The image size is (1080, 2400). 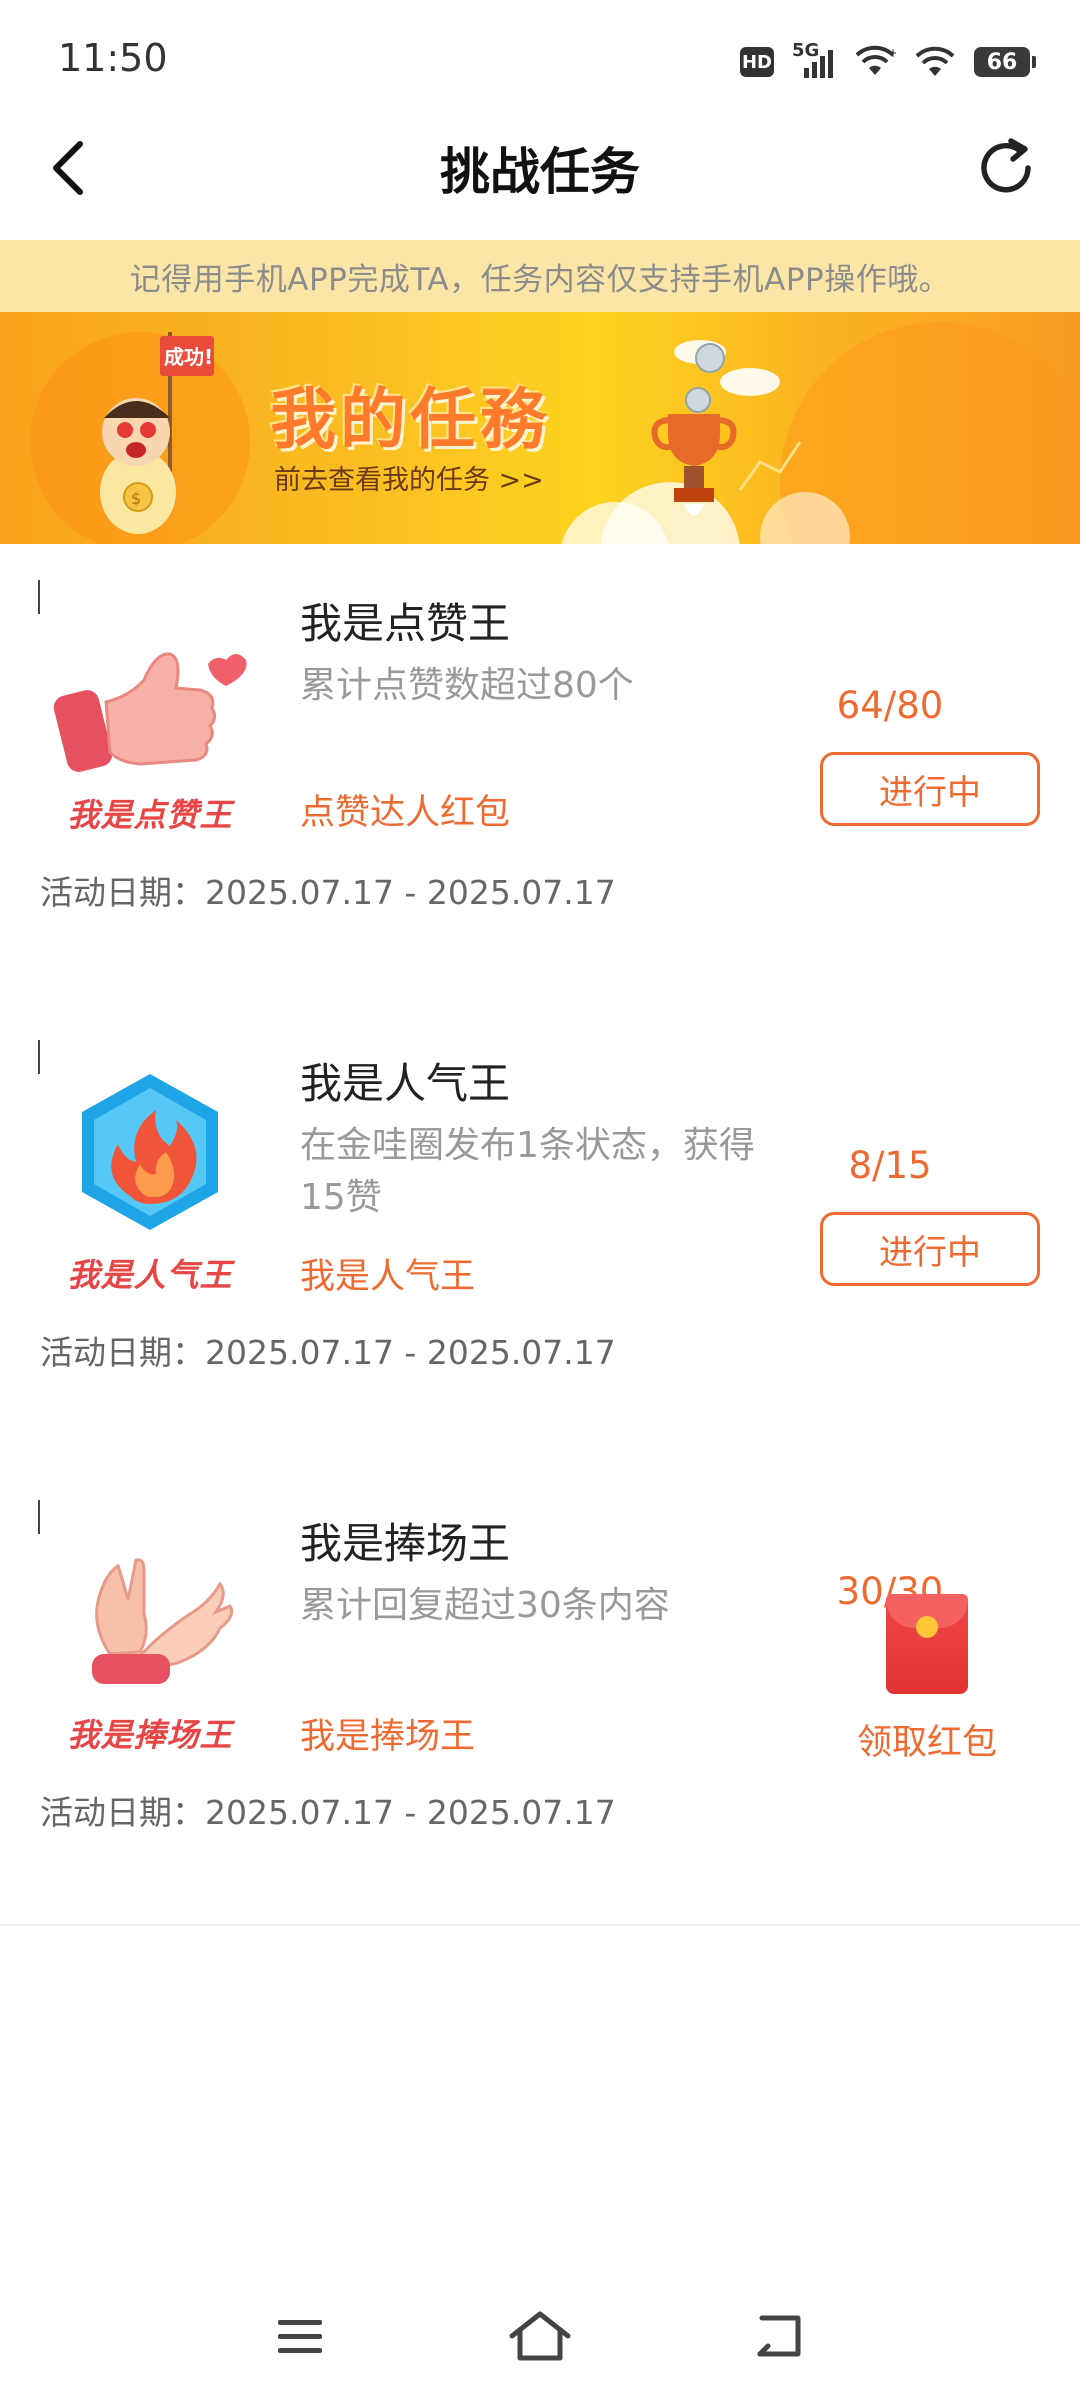 I want to click on home-icon, so click(x=540, y=2336).